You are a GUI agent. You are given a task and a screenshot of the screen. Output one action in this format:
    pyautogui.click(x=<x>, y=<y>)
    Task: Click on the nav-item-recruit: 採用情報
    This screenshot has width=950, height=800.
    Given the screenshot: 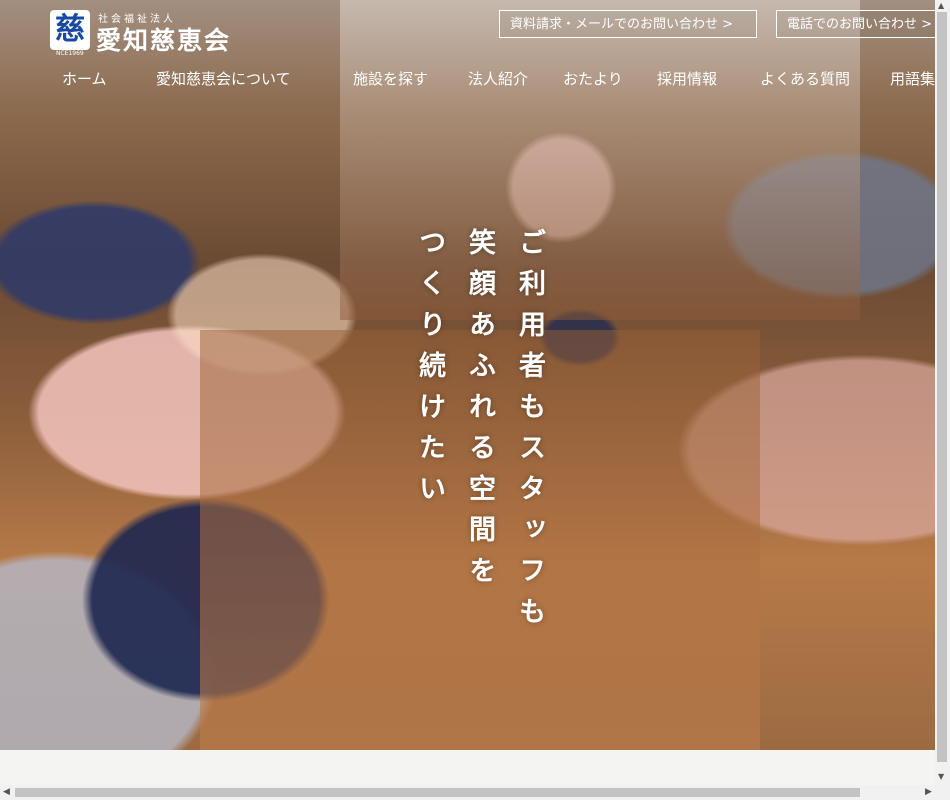 What is the action you would take?
    pyautogui.click(x=687, y=78)
    